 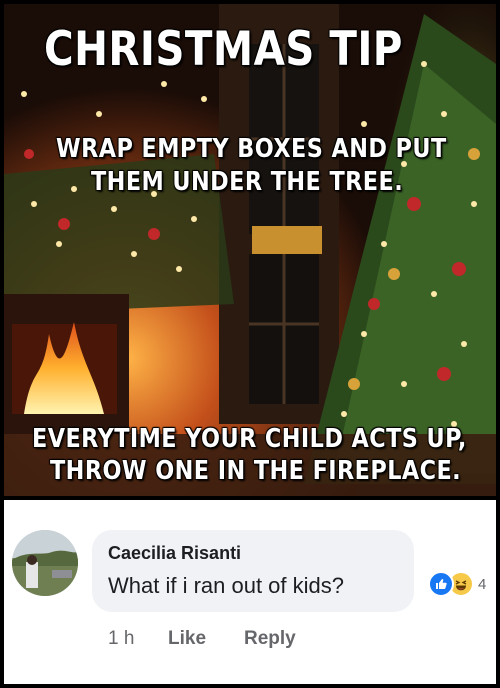 I want to click on like-icon, so click(x=441, y=584).